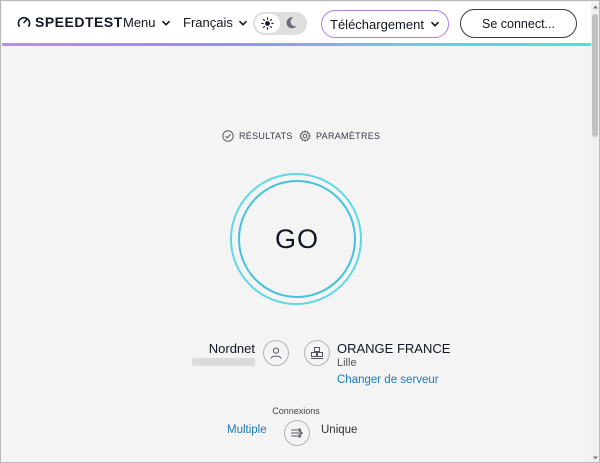  I want to click on isp-icon-badge, so click(276, 353).